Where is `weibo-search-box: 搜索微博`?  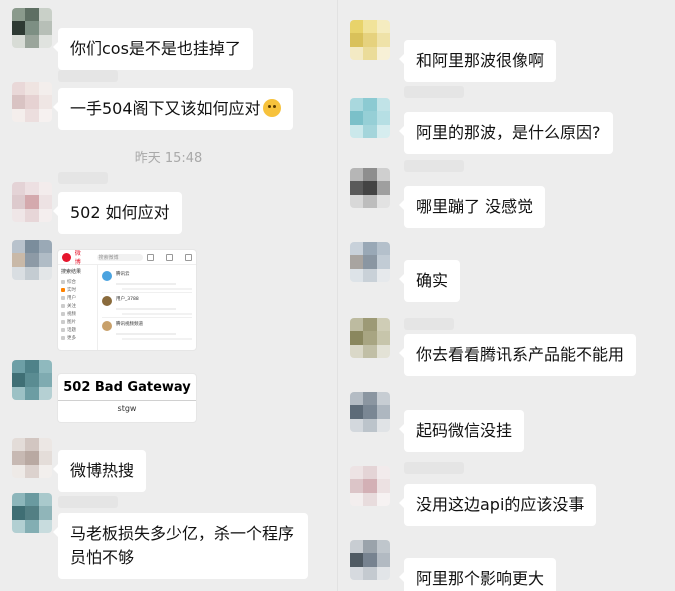 weibo-search-box: 搜索微博 is located at coordinates (120, 257).